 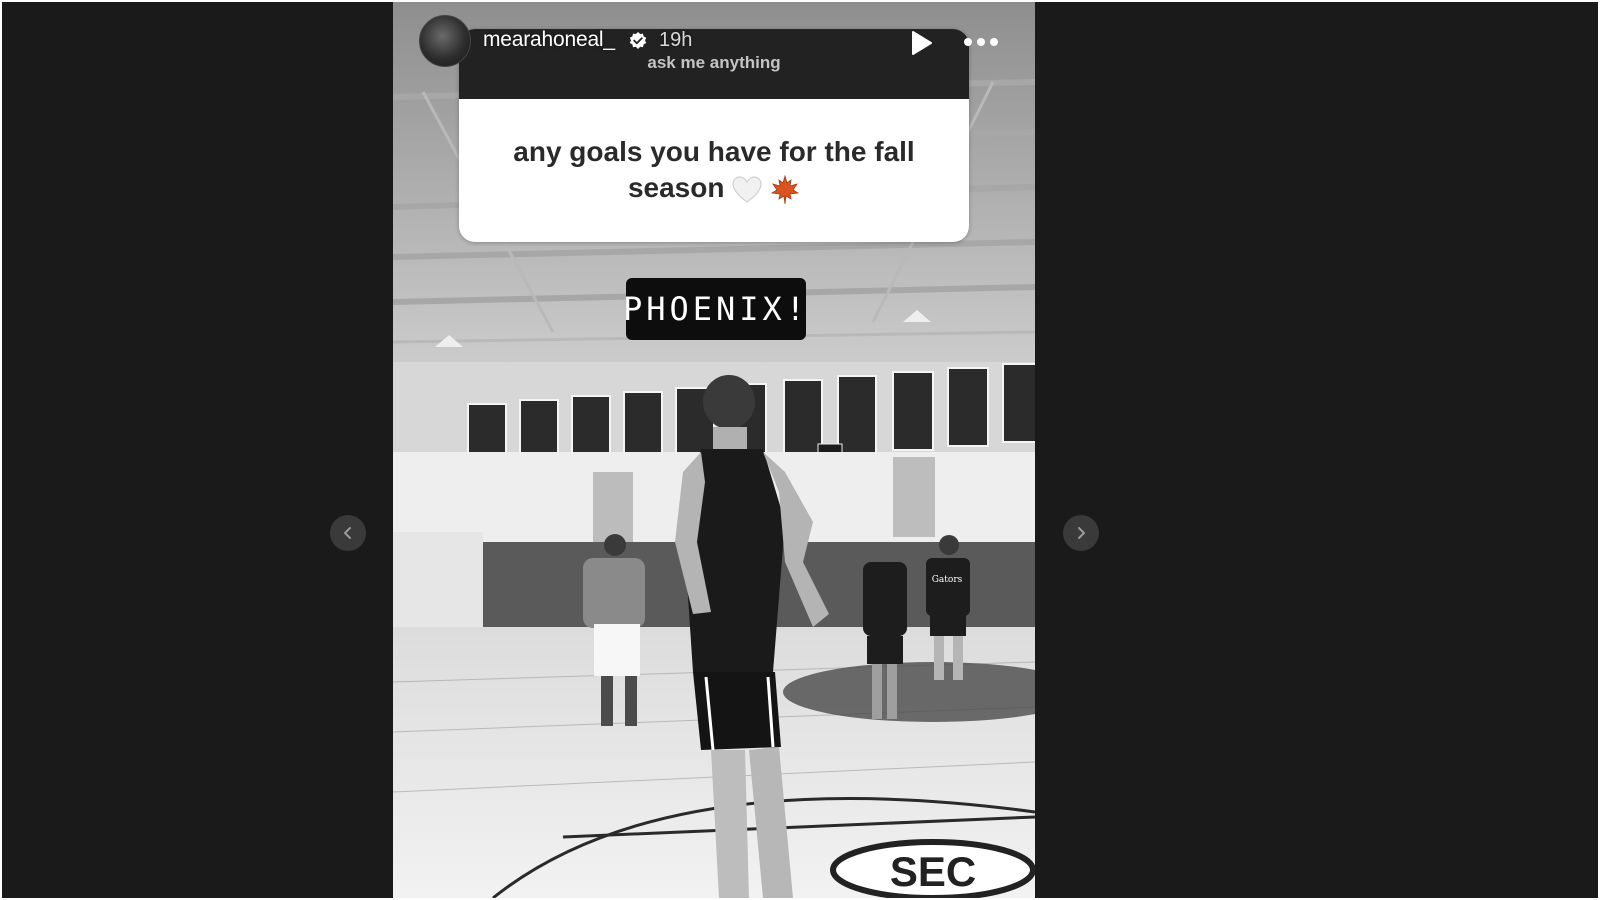 I want to click on text-sticker: PHOENIX!, so click(x=714, y=309).